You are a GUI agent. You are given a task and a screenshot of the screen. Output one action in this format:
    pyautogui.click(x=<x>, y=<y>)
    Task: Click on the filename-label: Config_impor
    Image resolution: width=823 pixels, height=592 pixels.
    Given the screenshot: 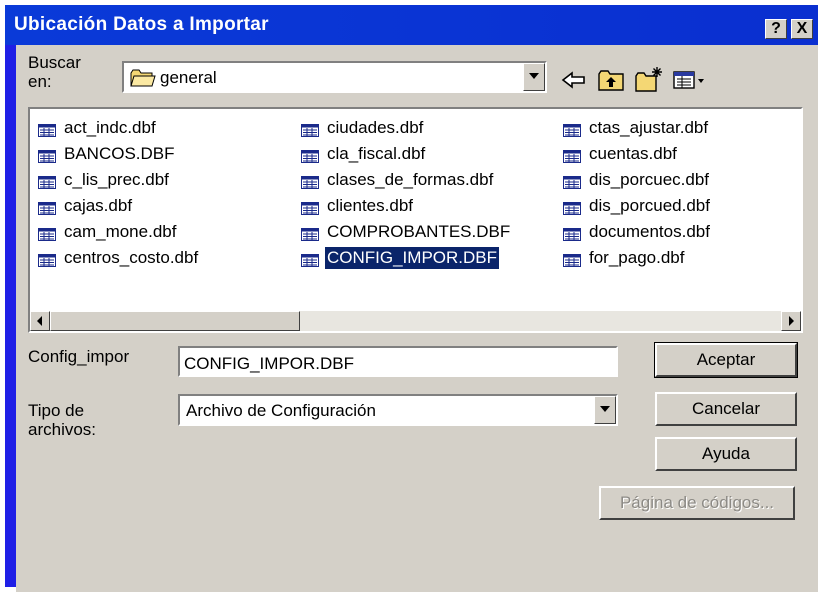 What is the action you would take?
    pyautogui.click(x=79, y=356)
    